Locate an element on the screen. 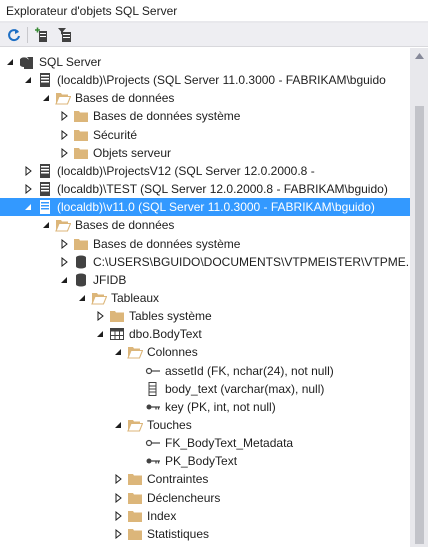  tree-node: Index is located at coordinates (205, 516).